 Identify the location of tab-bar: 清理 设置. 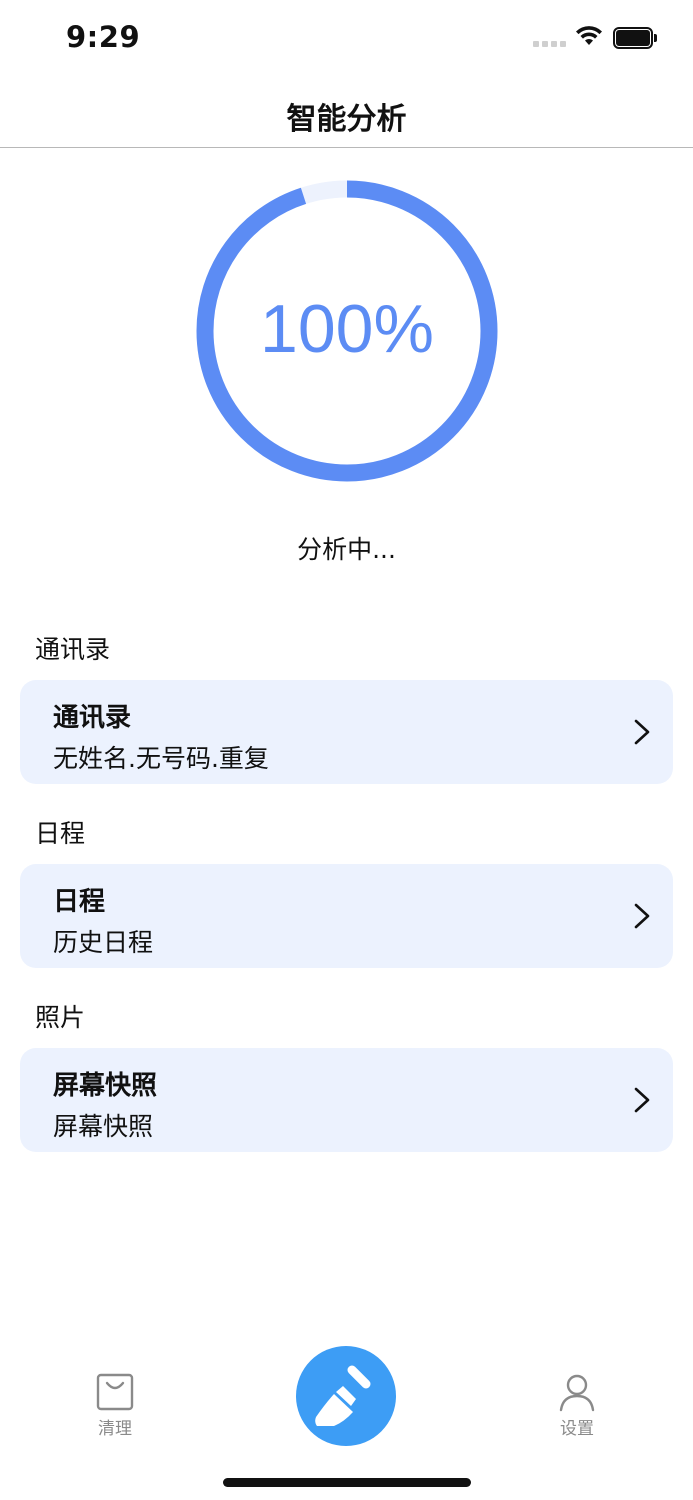
(346, 1415).